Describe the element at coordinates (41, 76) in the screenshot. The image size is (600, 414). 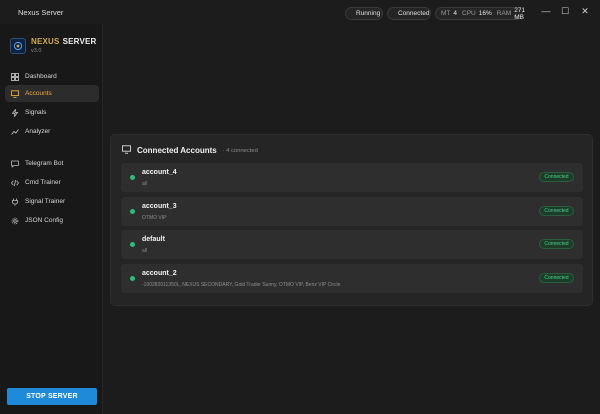
I see `sidebar-item-label: Dashboard` at that location.